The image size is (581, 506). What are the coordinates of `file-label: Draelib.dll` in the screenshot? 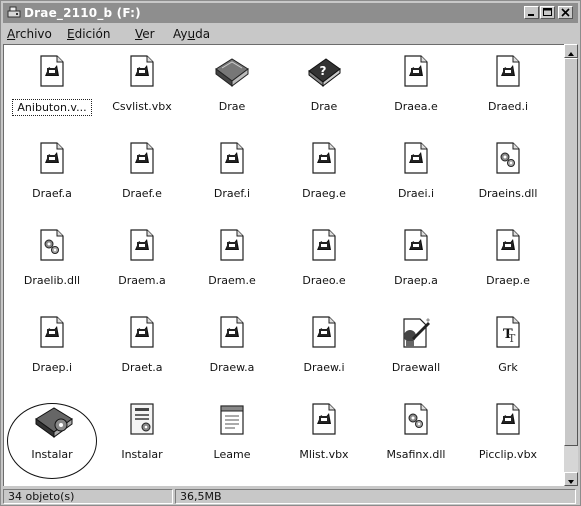 It's located at (52, 280).